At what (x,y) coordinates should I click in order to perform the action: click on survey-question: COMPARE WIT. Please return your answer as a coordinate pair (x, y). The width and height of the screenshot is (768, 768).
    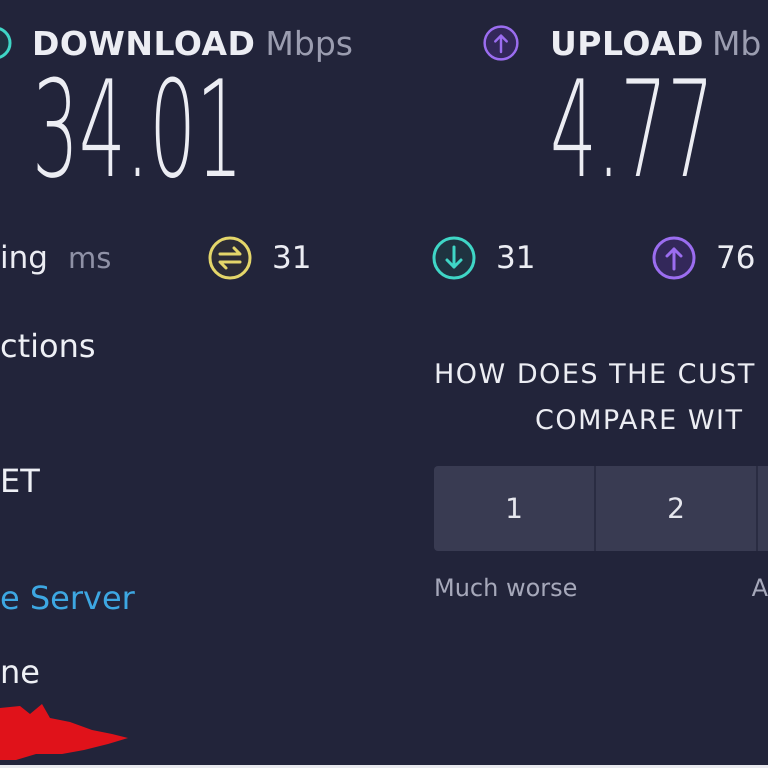
    Looking at the image, I should click on (639, 421).